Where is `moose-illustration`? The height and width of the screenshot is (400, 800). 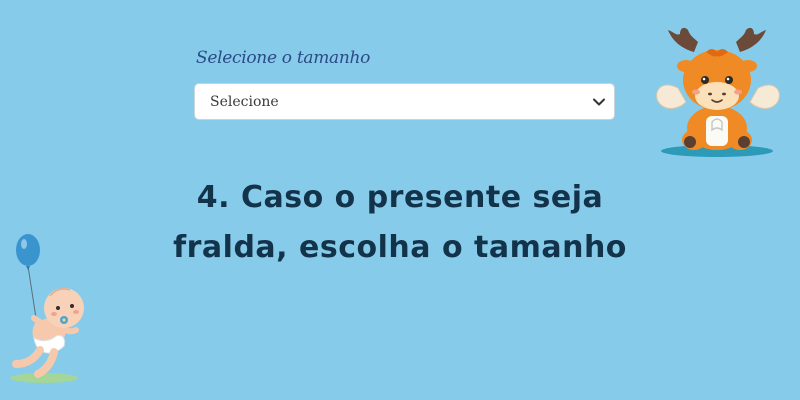 moose-illustration is located at coordinates (718, 92).